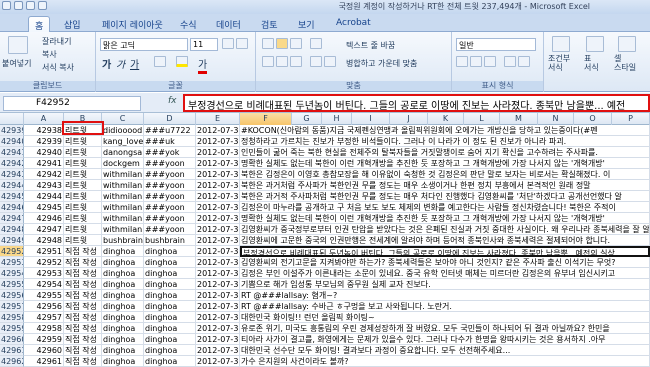 The image size is (650, 367). I want to click on increase-decimal-icon, so click(510, 61).